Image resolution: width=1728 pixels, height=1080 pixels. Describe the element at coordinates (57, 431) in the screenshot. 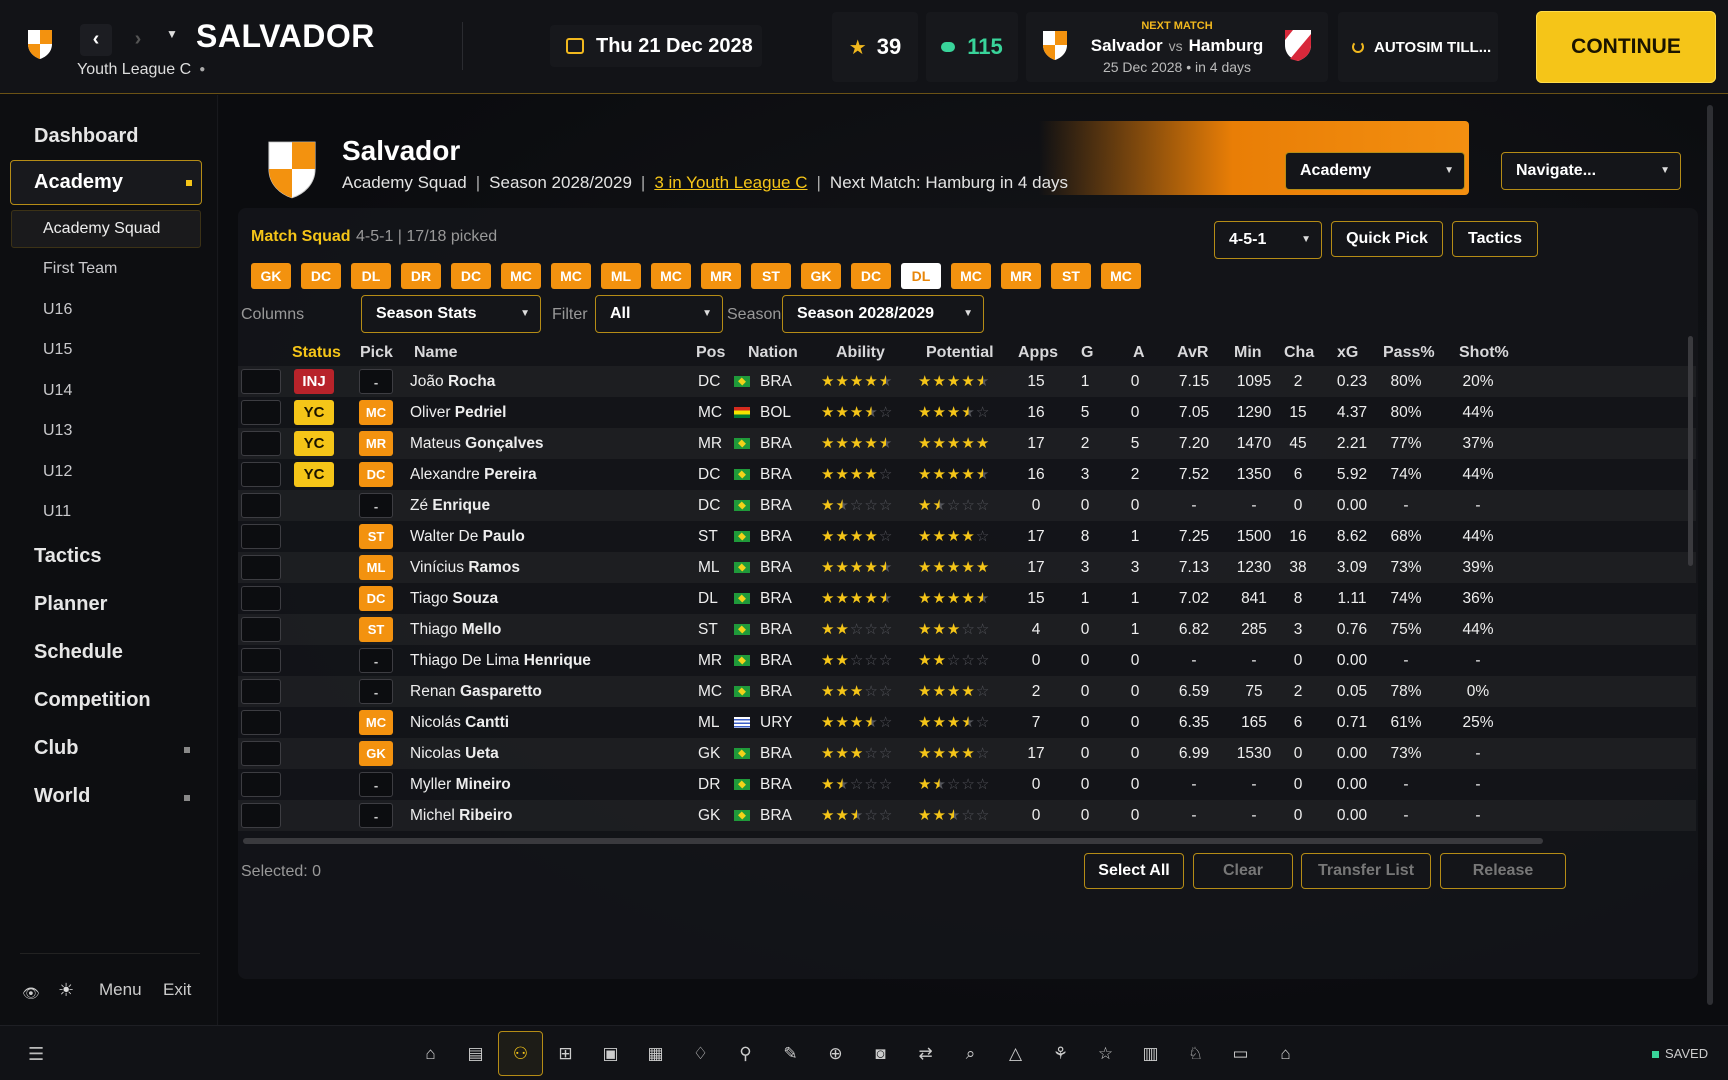

I see `sidebar-subitem-u13: U13` at that location.